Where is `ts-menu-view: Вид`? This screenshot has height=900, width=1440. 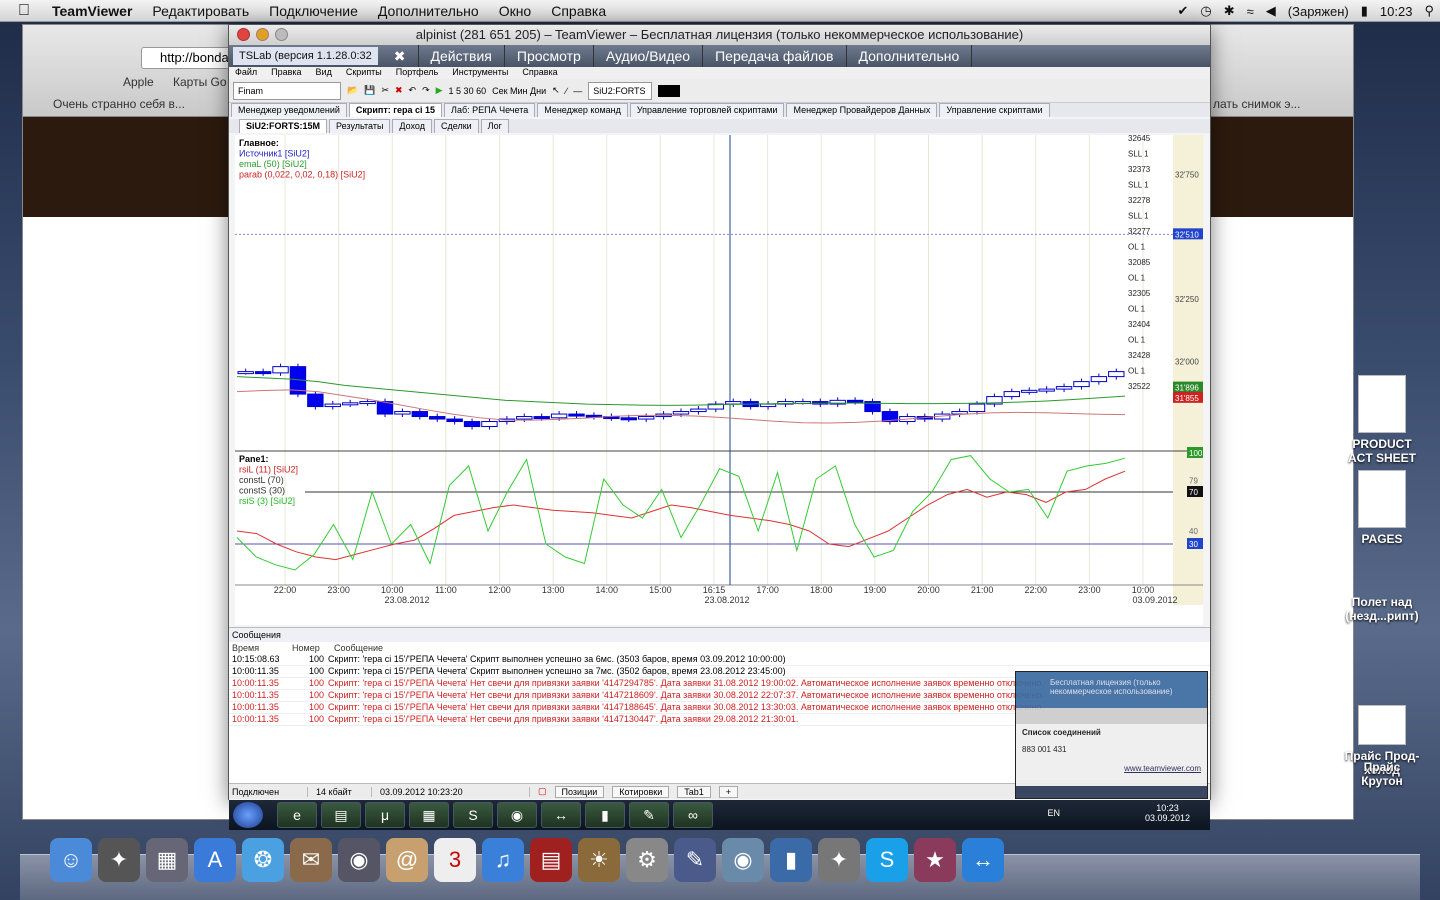 ts-menu-view: Вид is located at coordinates (324, 73).